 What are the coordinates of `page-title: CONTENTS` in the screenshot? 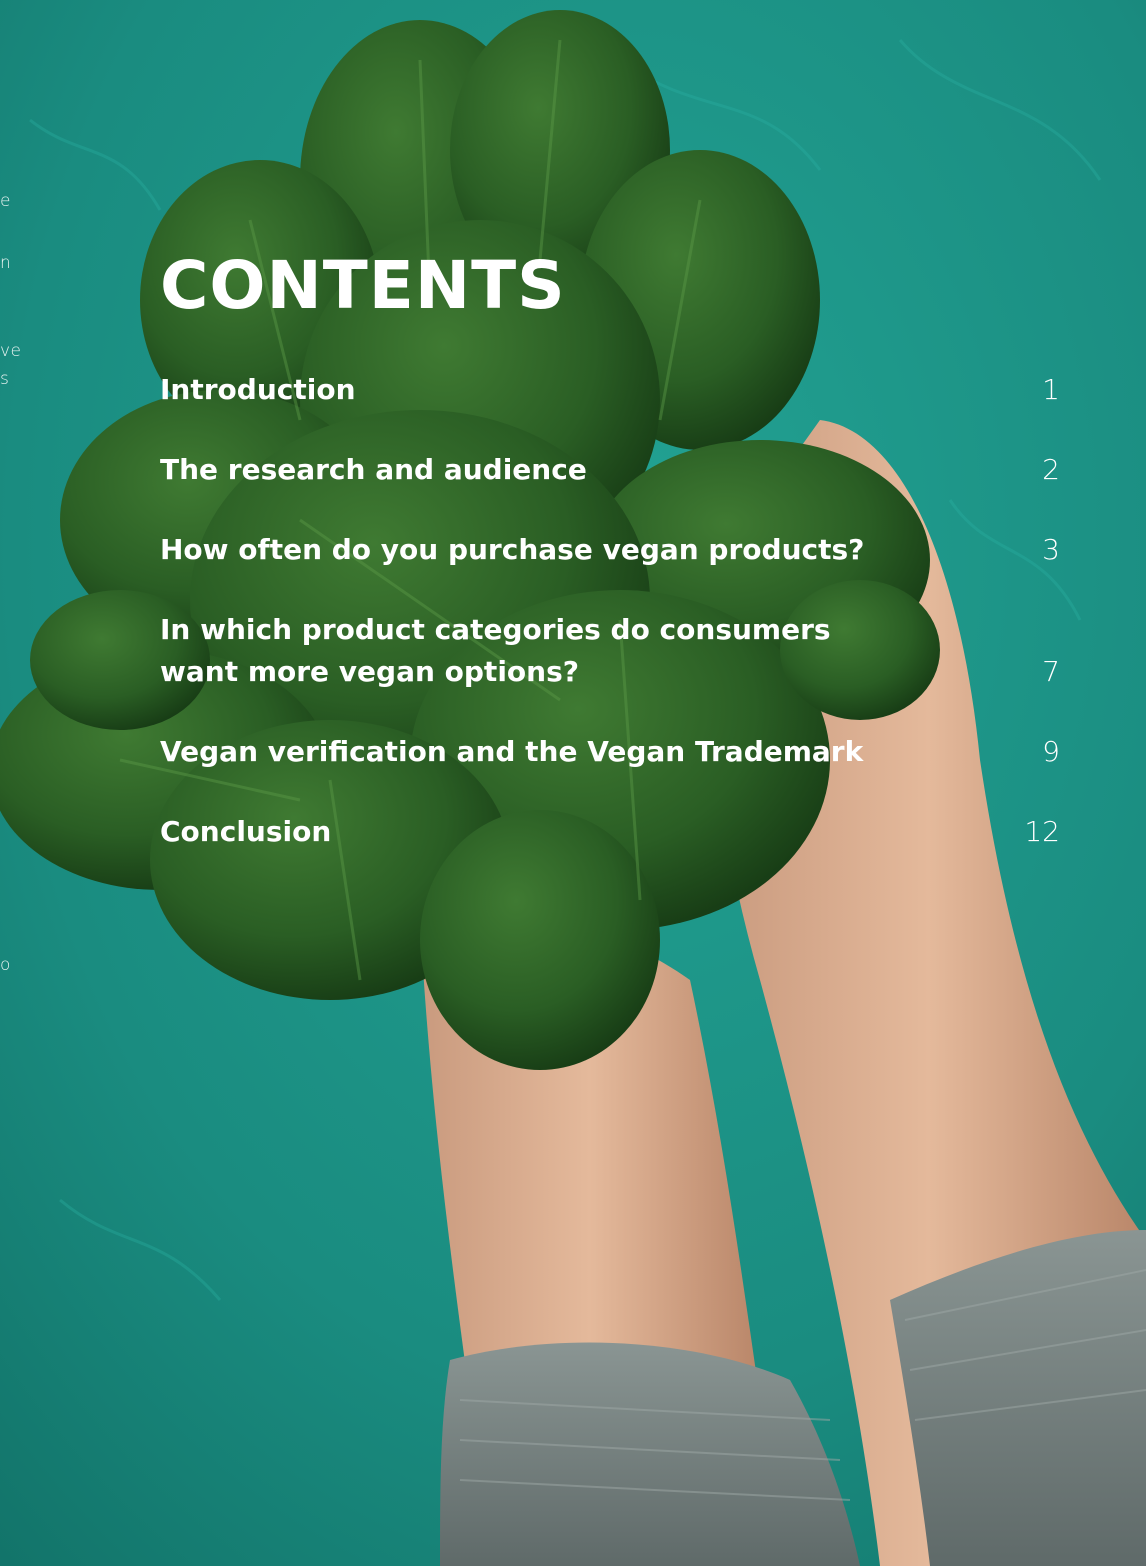 It's located at (363, 285).